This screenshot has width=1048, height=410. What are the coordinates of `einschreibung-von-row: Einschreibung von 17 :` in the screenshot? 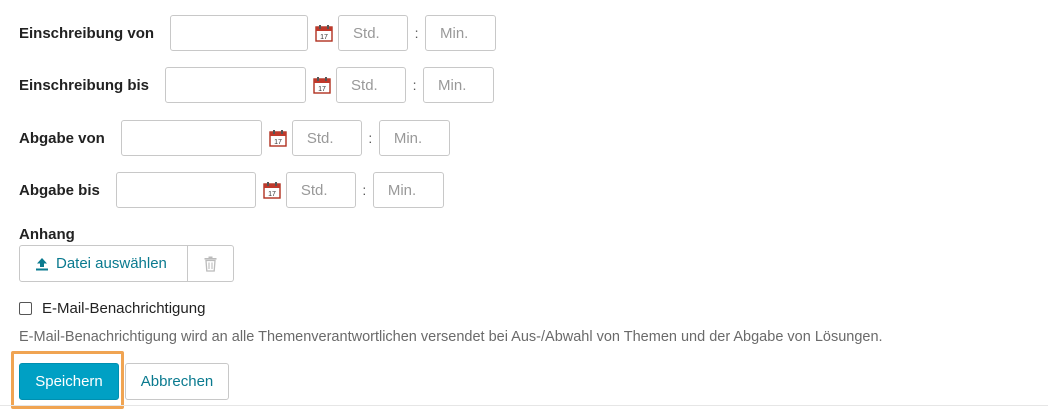 It's located at (258, 33).